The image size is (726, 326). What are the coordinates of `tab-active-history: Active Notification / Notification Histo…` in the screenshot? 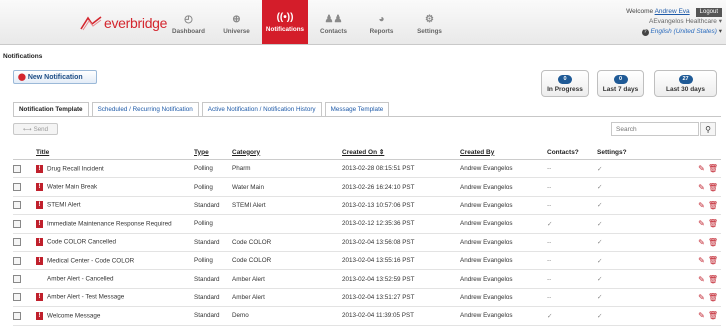 It's located at (261, 109).